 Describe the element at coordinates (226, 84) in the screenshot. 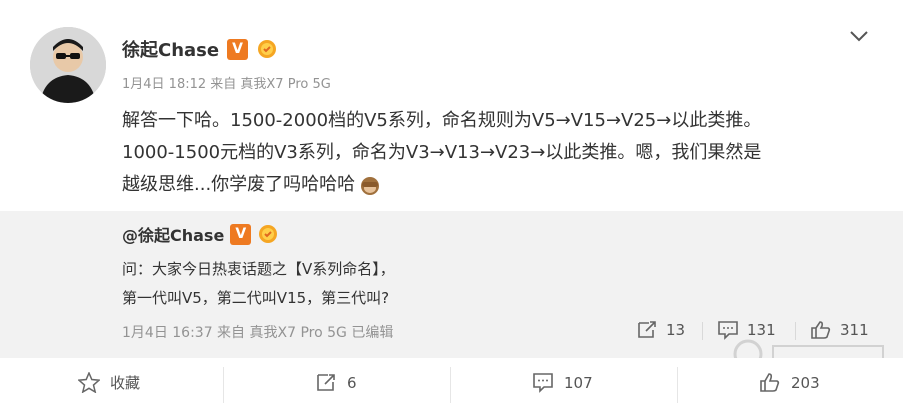

I see `post-meta: 1月4日 18:12 来自 真我X7 Pro 5G` at that location.